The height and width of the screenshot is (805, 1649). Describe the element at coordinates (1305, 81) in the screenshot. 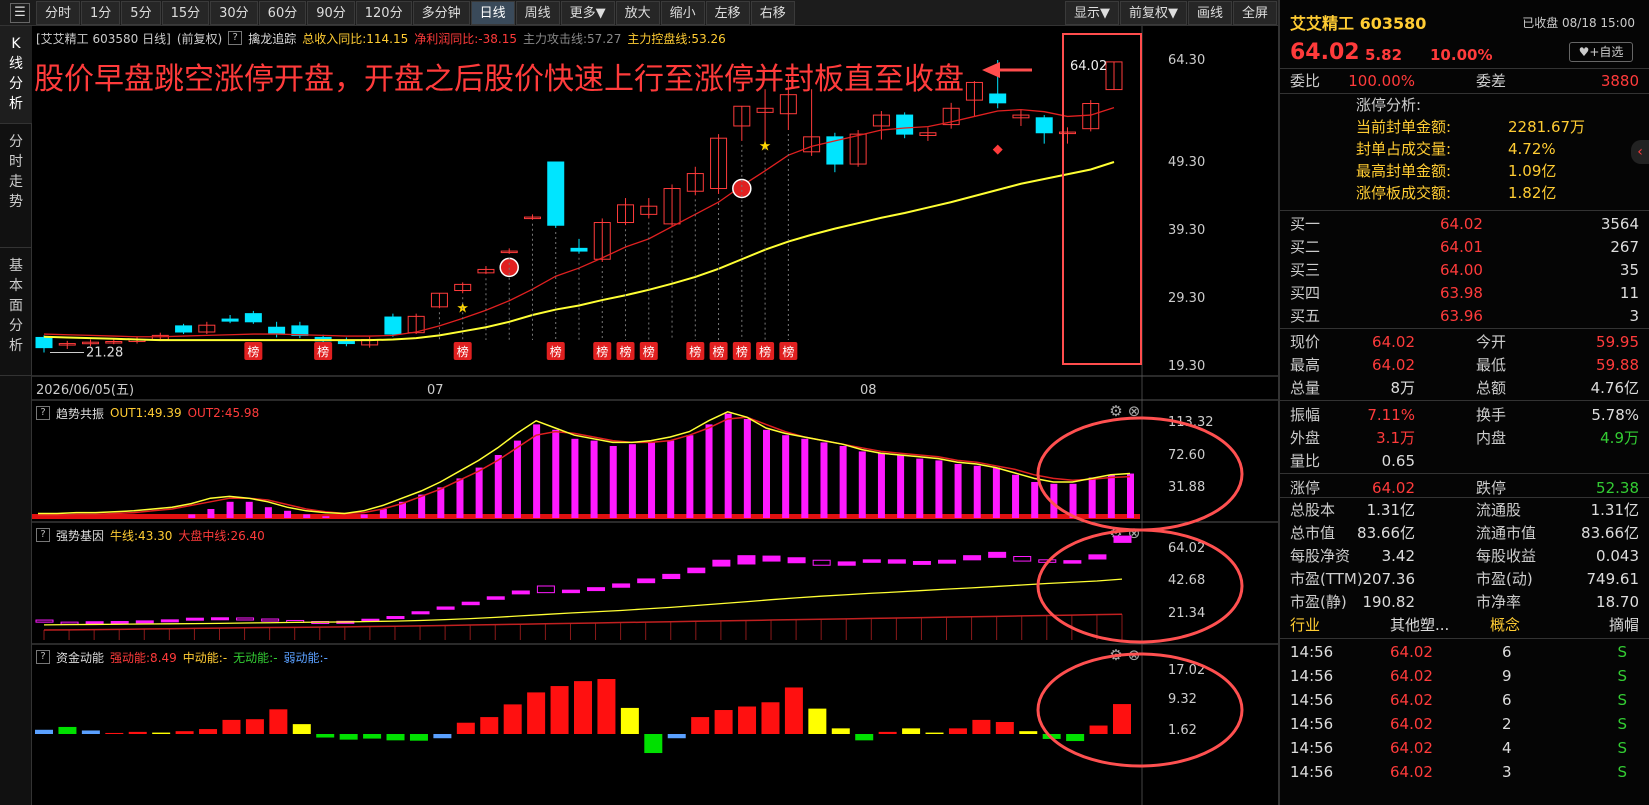

I see `label: 委比` at that location.